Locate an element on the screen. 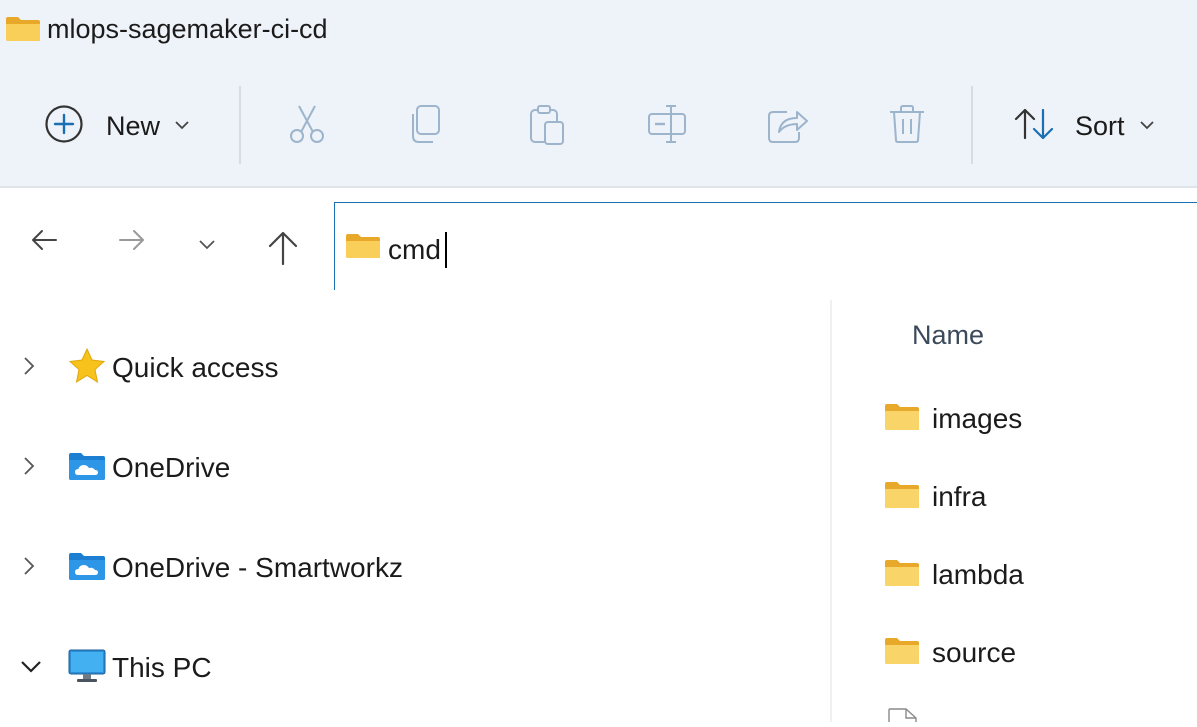  address-bar: cmd is located at coordinates (765, 246).